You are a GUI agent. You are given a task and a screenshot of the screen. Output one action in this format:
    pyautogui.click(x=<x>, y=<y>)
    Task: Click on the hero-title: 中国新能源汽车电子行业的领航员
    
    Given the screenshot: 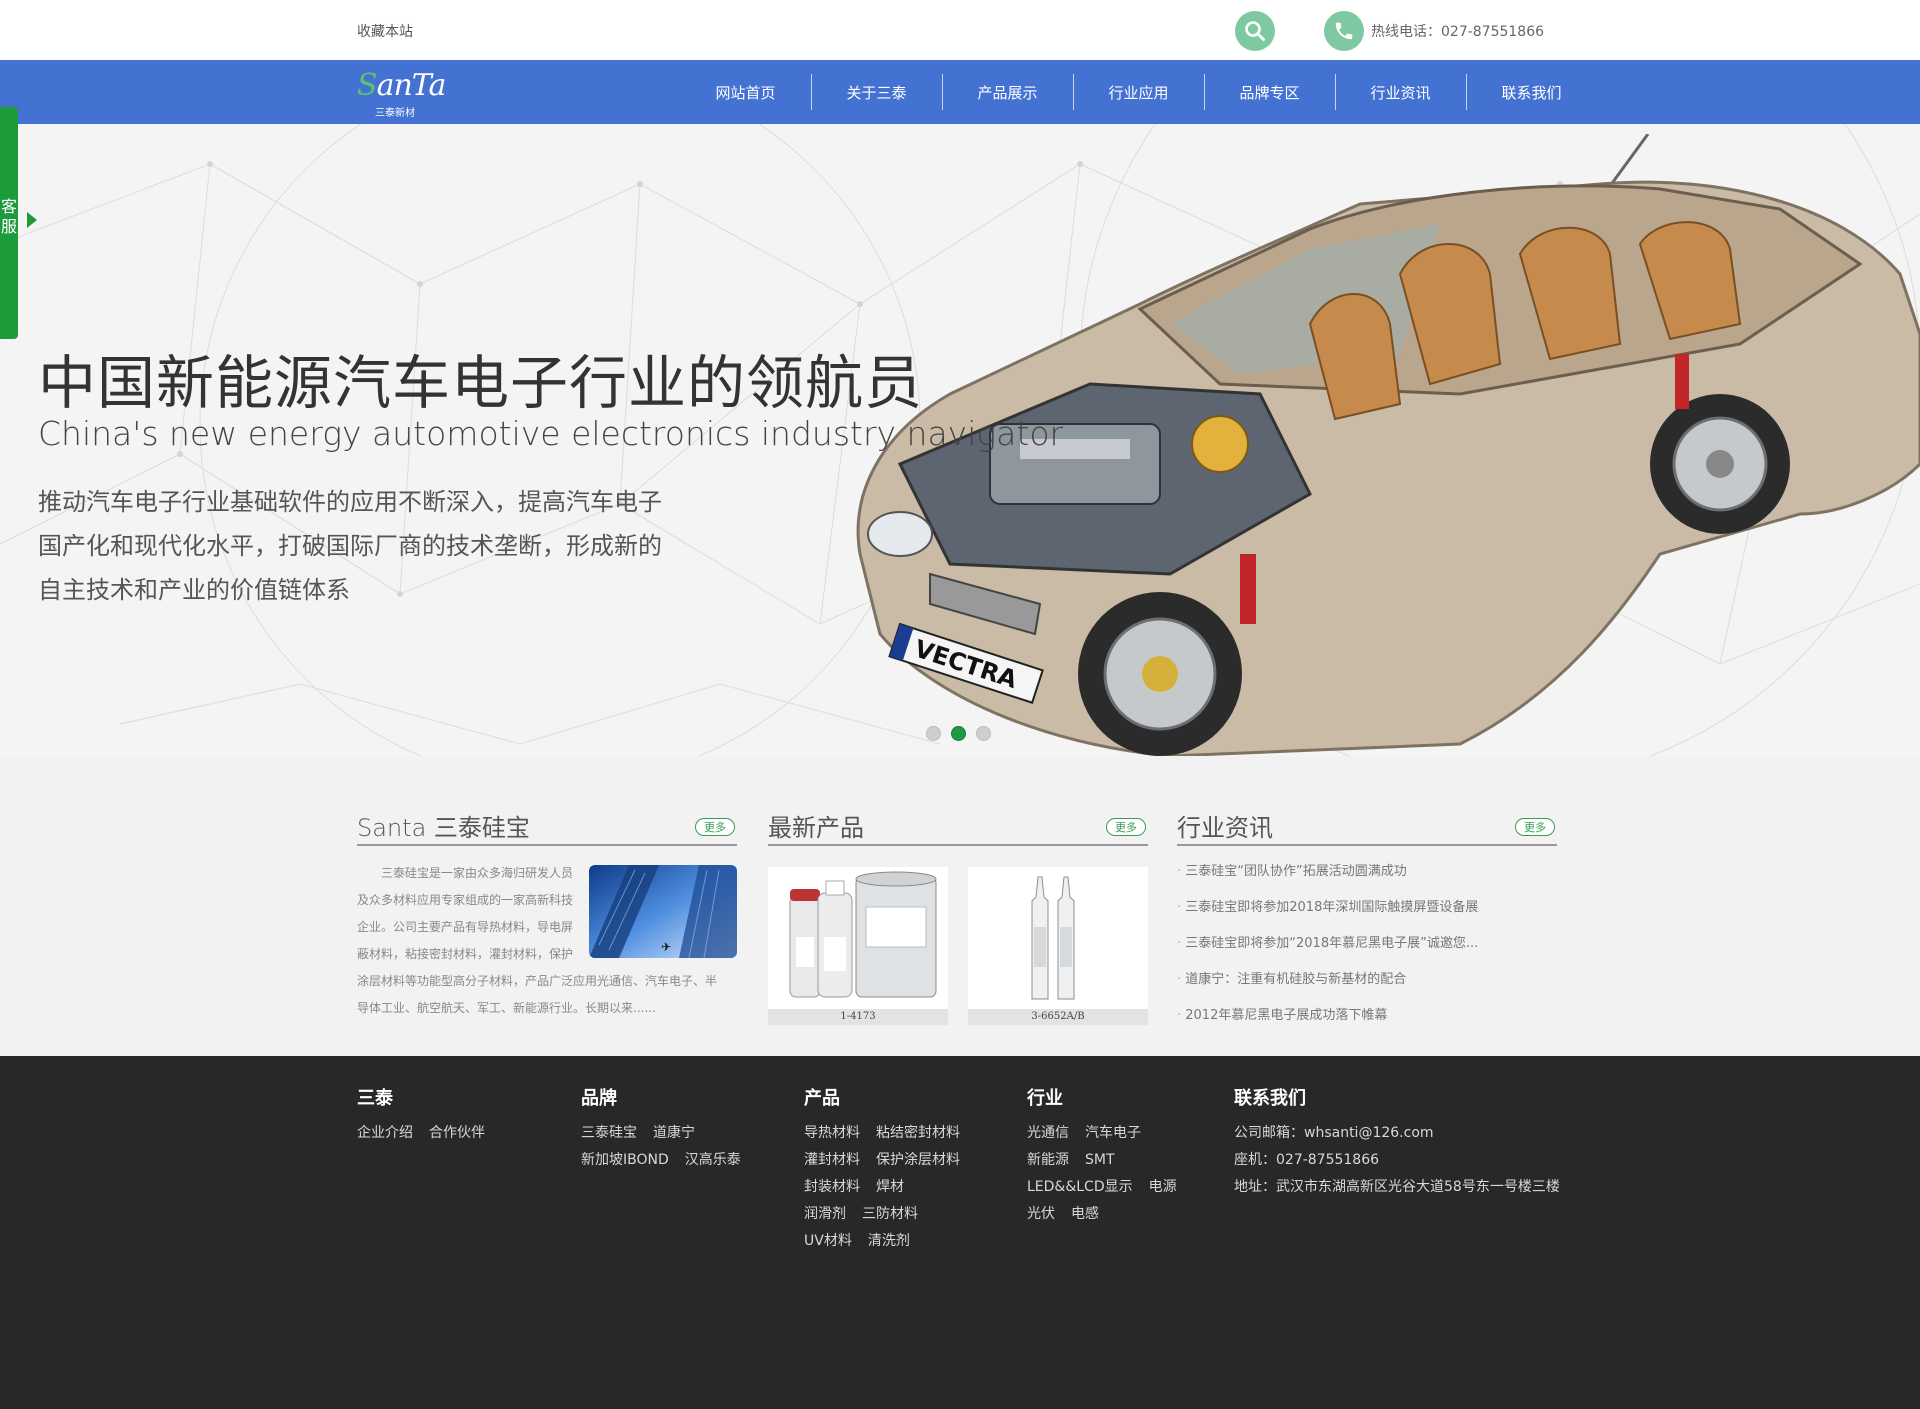 What is the action you would take?
    pyautogui.click(x=481, y=383)
    